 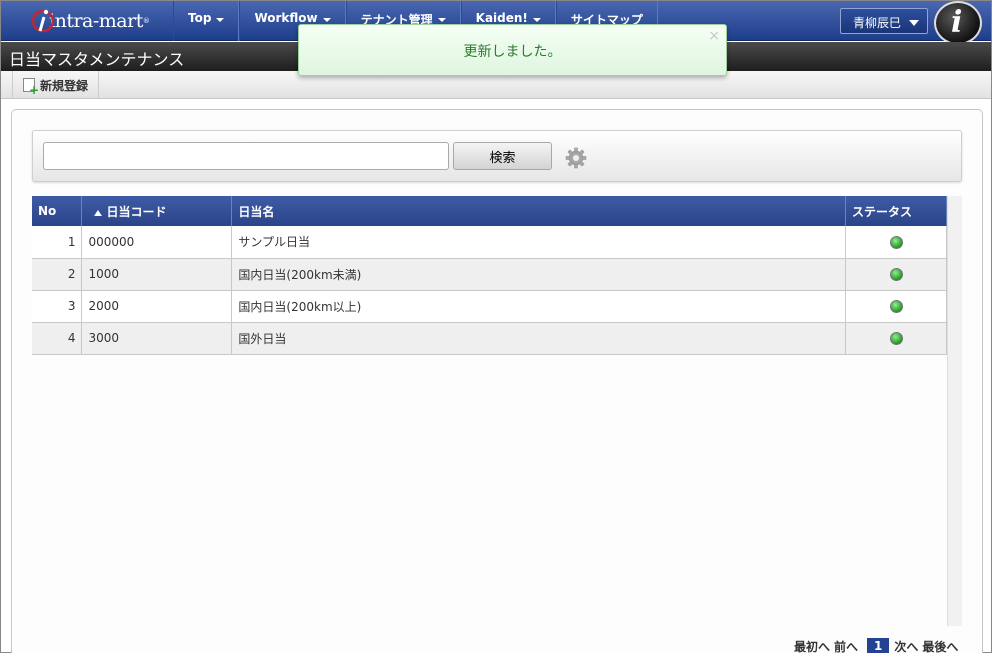 What do you see at coordinates (846, 645) in the screenshot?
I see `pager-prev: 前へ` at bounding box center [846, 645].